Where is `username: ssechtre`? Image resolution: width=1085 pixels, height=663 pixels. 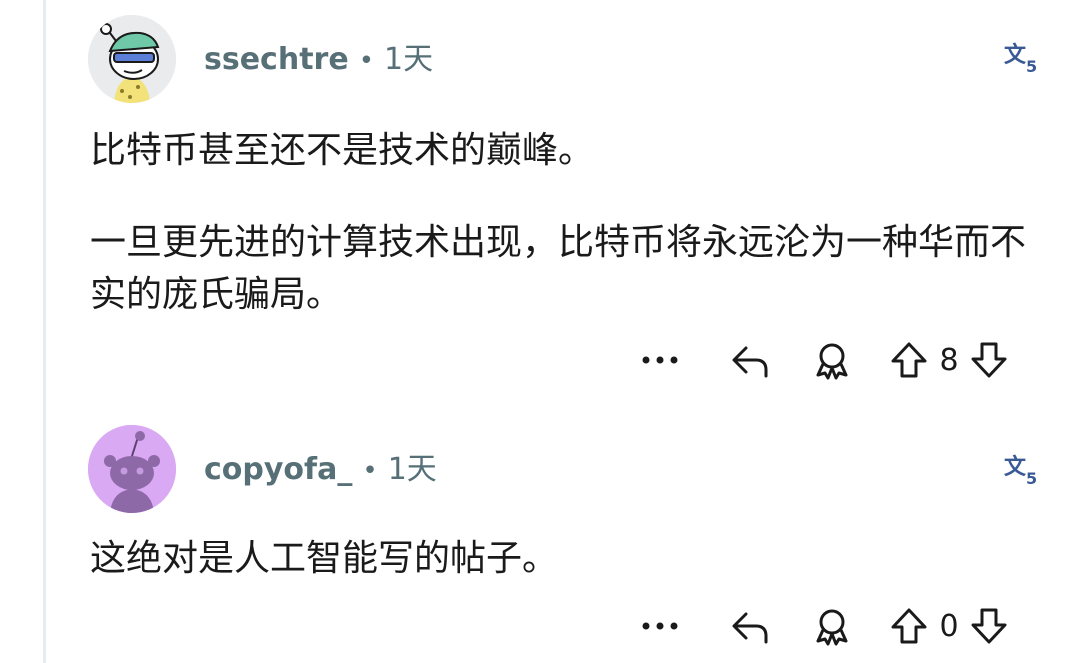 username: ssechtre is located at coordinates (276, 59).